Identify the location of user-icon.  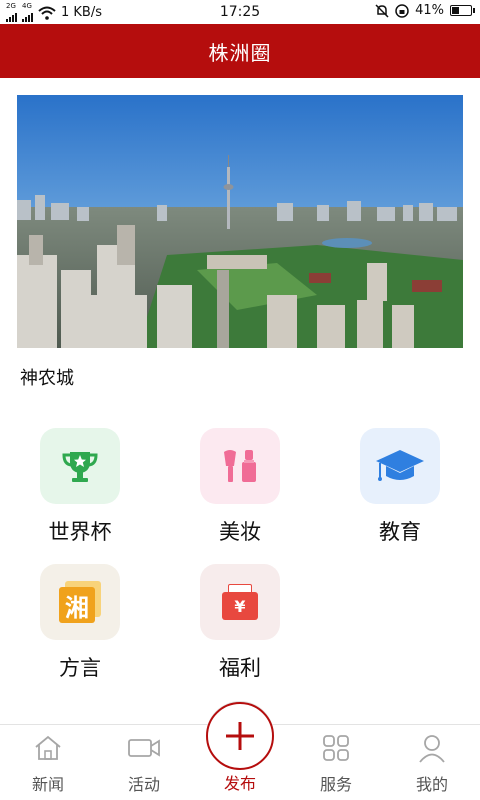
(432, 749).